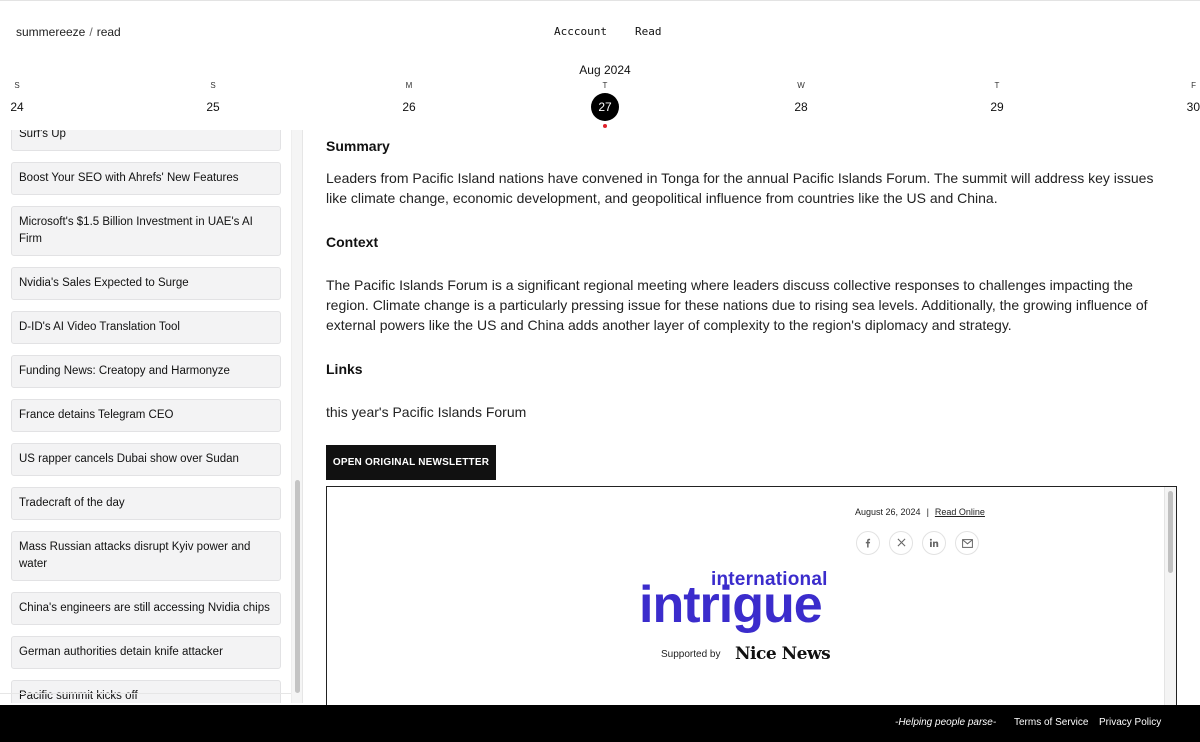  Describe the element at coordinates (801, 85) in the screenshot. I see `calendar-day-of-week: W` at that location.